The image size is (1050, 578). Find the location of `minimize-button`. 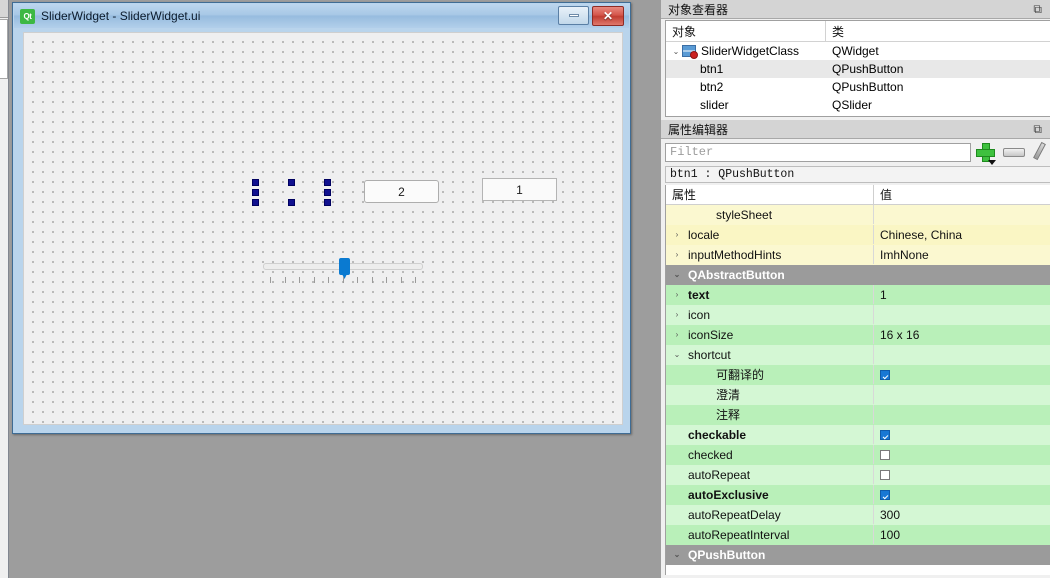

minimize-button is located at coordinates (573, 15).